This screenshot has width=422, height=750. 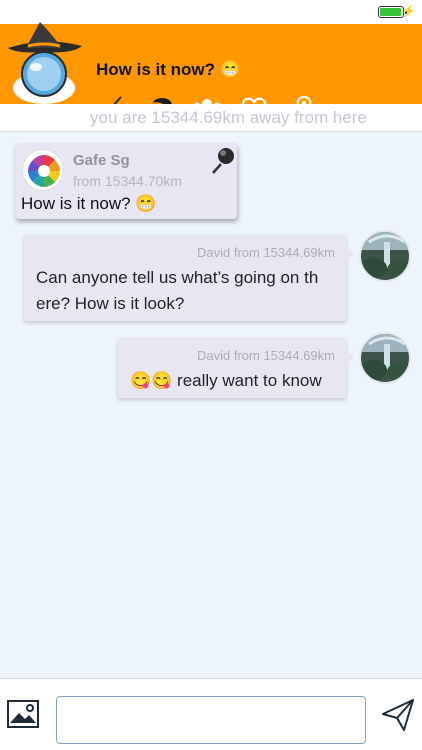 I want to click on group-avatar, so click(x=43, y=170).